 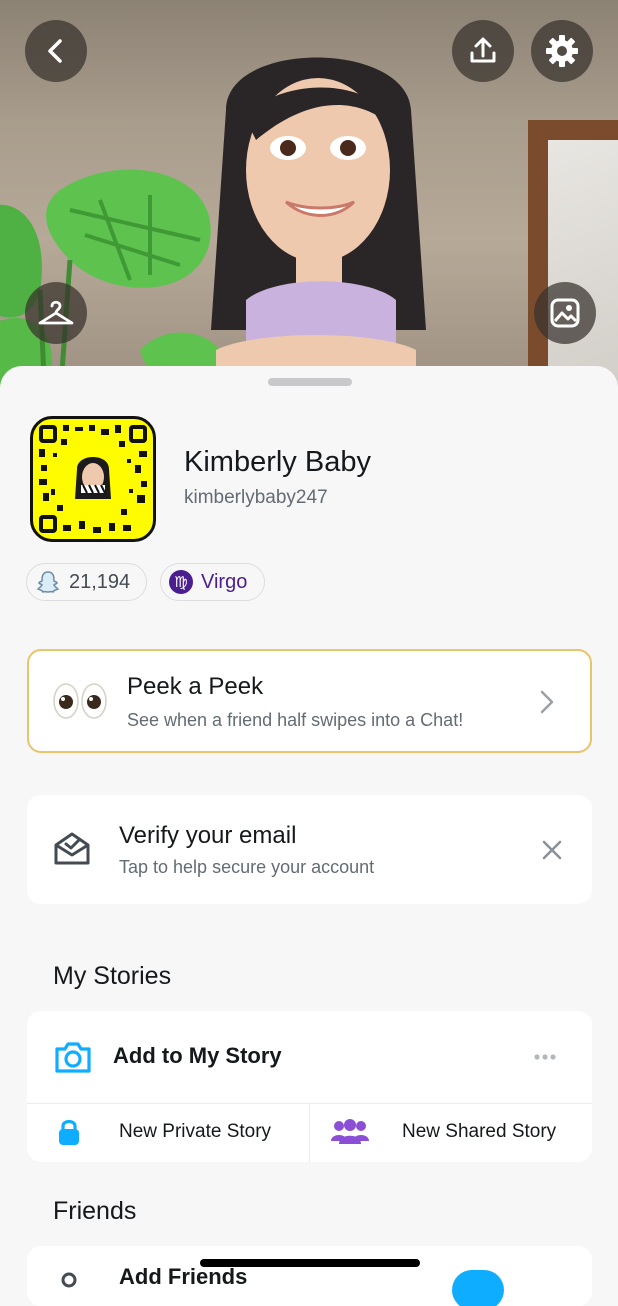 What do you see at coordinates (48, 582) in the screenshot?
I see `ghost-icon` at bounding box center [48, 582].